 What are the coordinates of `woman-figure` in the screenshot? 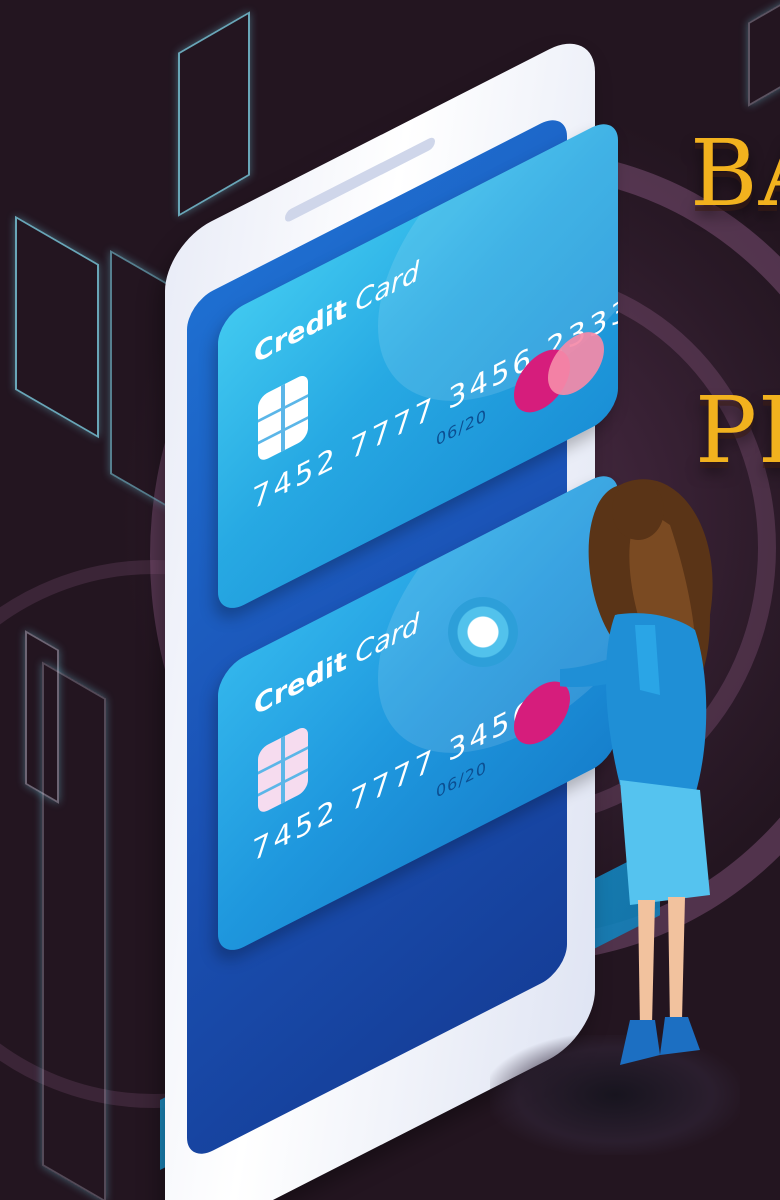 It's located at (636, 772).